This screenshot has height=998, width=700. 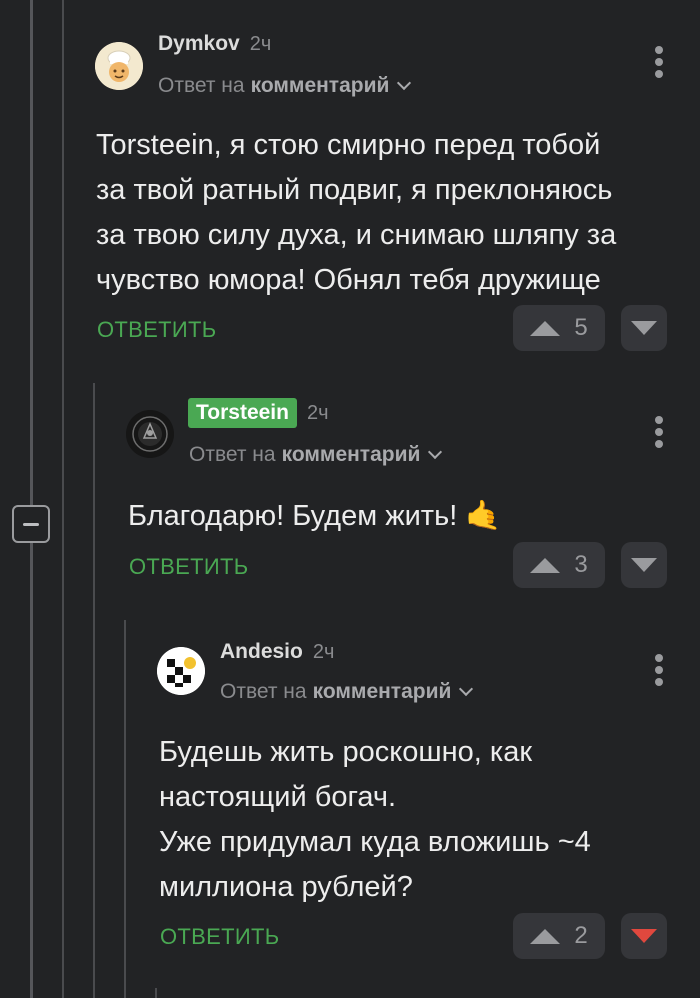 I want to click on upvote-button: 5, so click(x=559, y=328).